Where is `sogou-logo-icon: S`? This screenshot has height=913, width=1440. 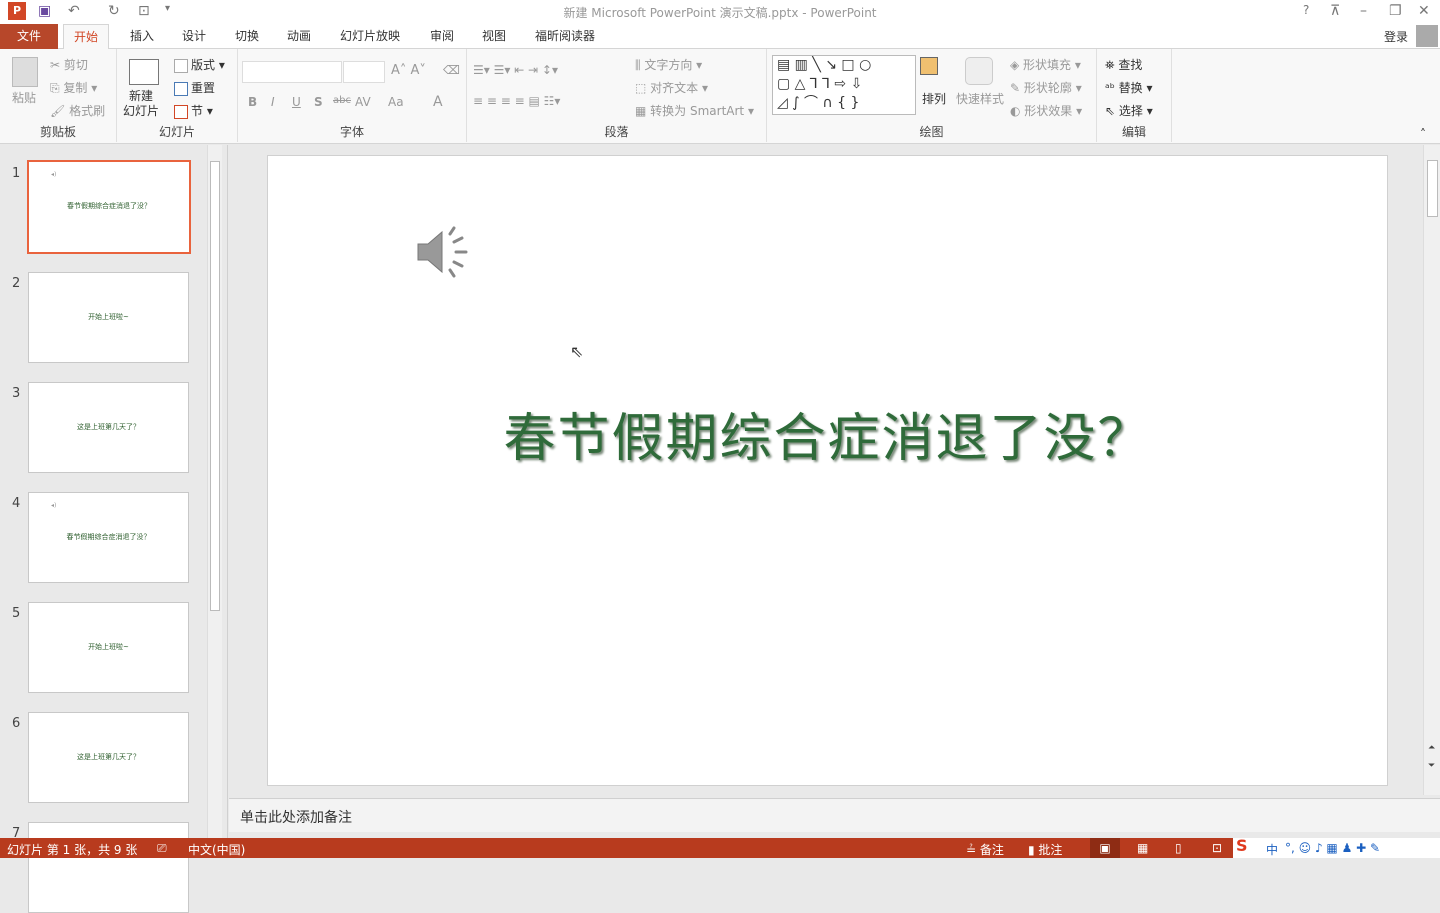
sogou-logo-icon: S is located at coordinates (1242, 845).